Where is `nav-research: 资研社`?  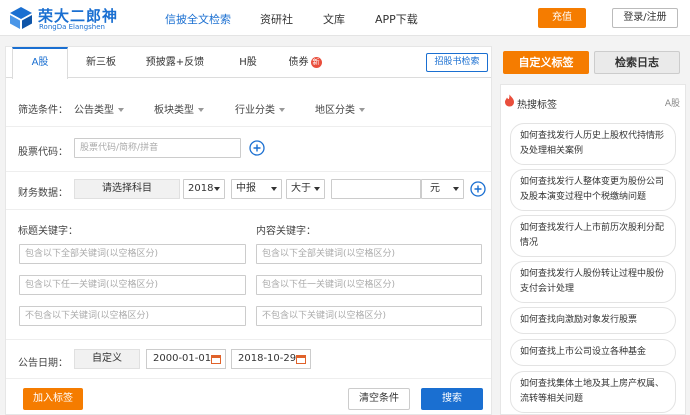
nav-research: 资研社 is located at coordinates (276, 19).